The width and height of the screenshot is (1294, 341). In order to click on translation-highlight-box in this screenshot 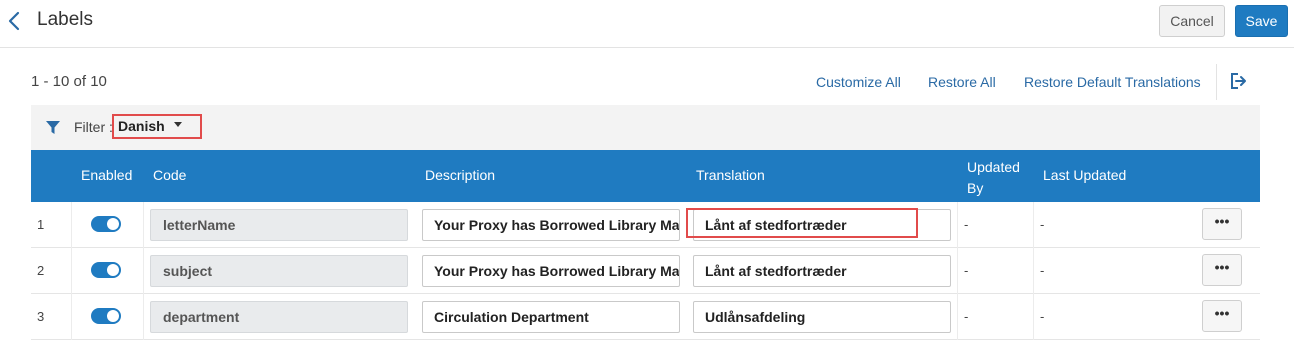, I will do `click(802, 223)`.